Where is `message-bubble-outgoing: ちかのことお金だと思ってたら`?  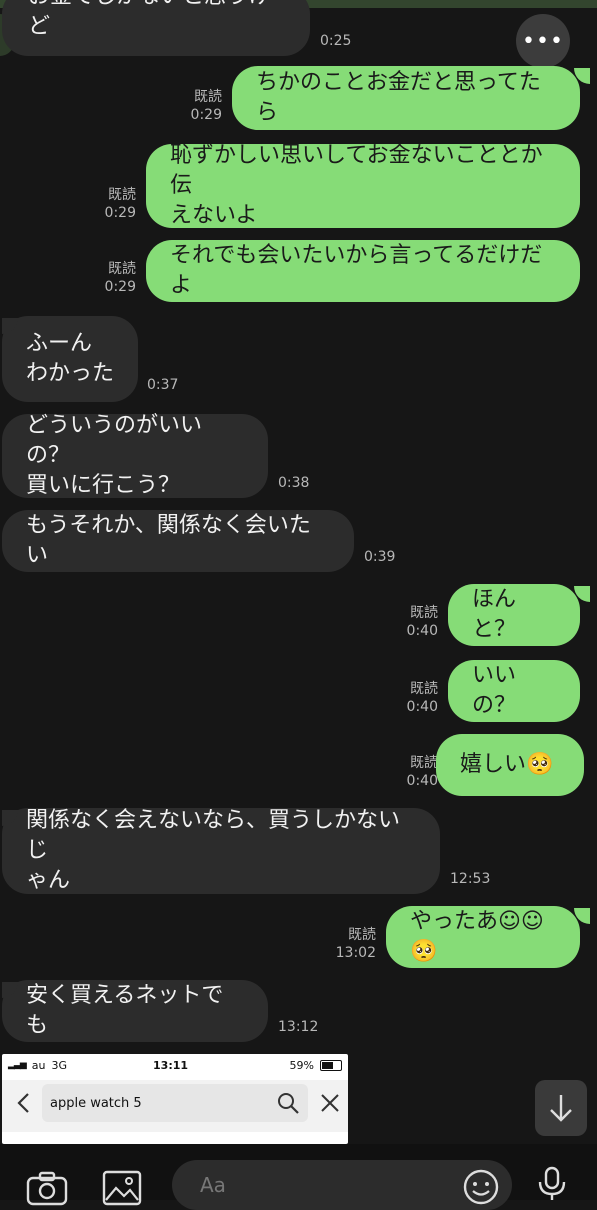 message-bubble-outgoing: ちかのことお金だと思ってたら is located at coordinates (406, 98).